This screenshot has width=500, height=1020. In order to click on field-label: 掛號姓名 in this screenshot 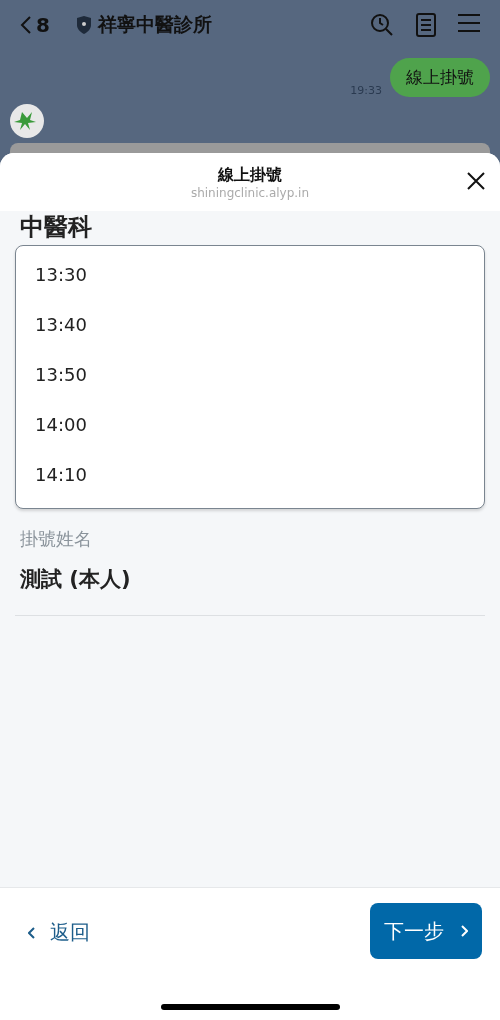, I will do `click(56, 539)`.